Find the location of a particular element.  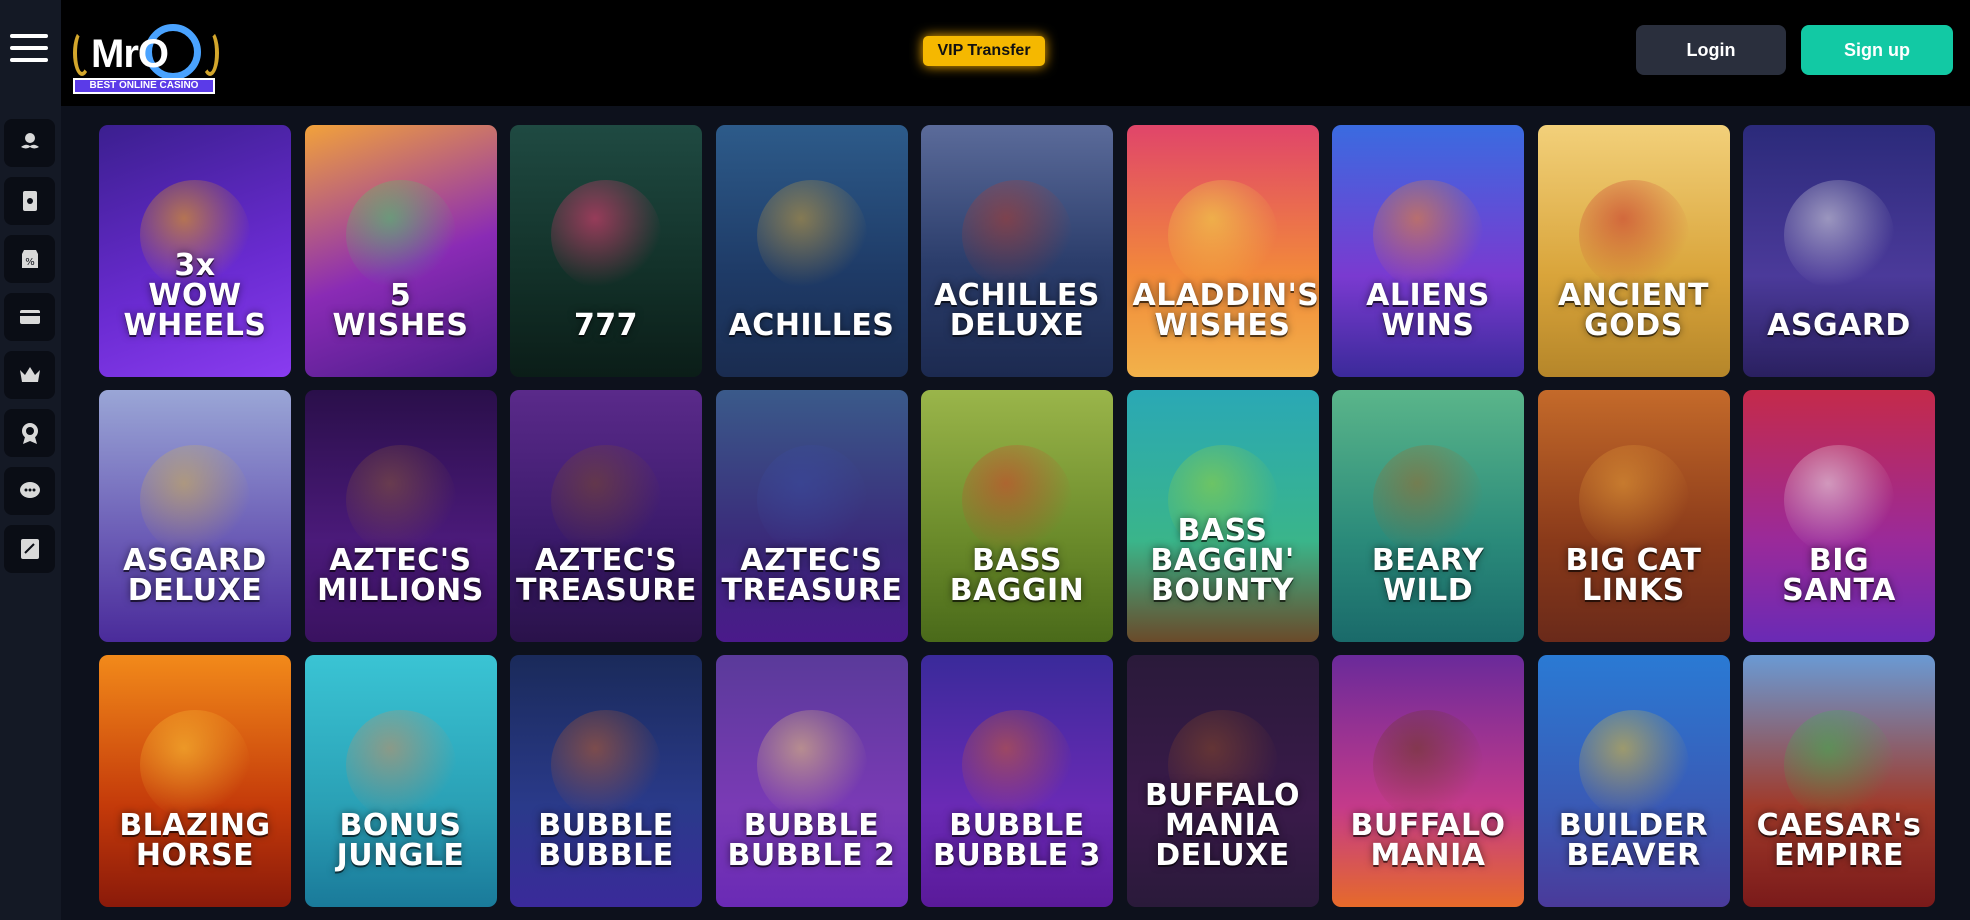

game-title: ALIENS WINS is located at coordinates (1428, 310).